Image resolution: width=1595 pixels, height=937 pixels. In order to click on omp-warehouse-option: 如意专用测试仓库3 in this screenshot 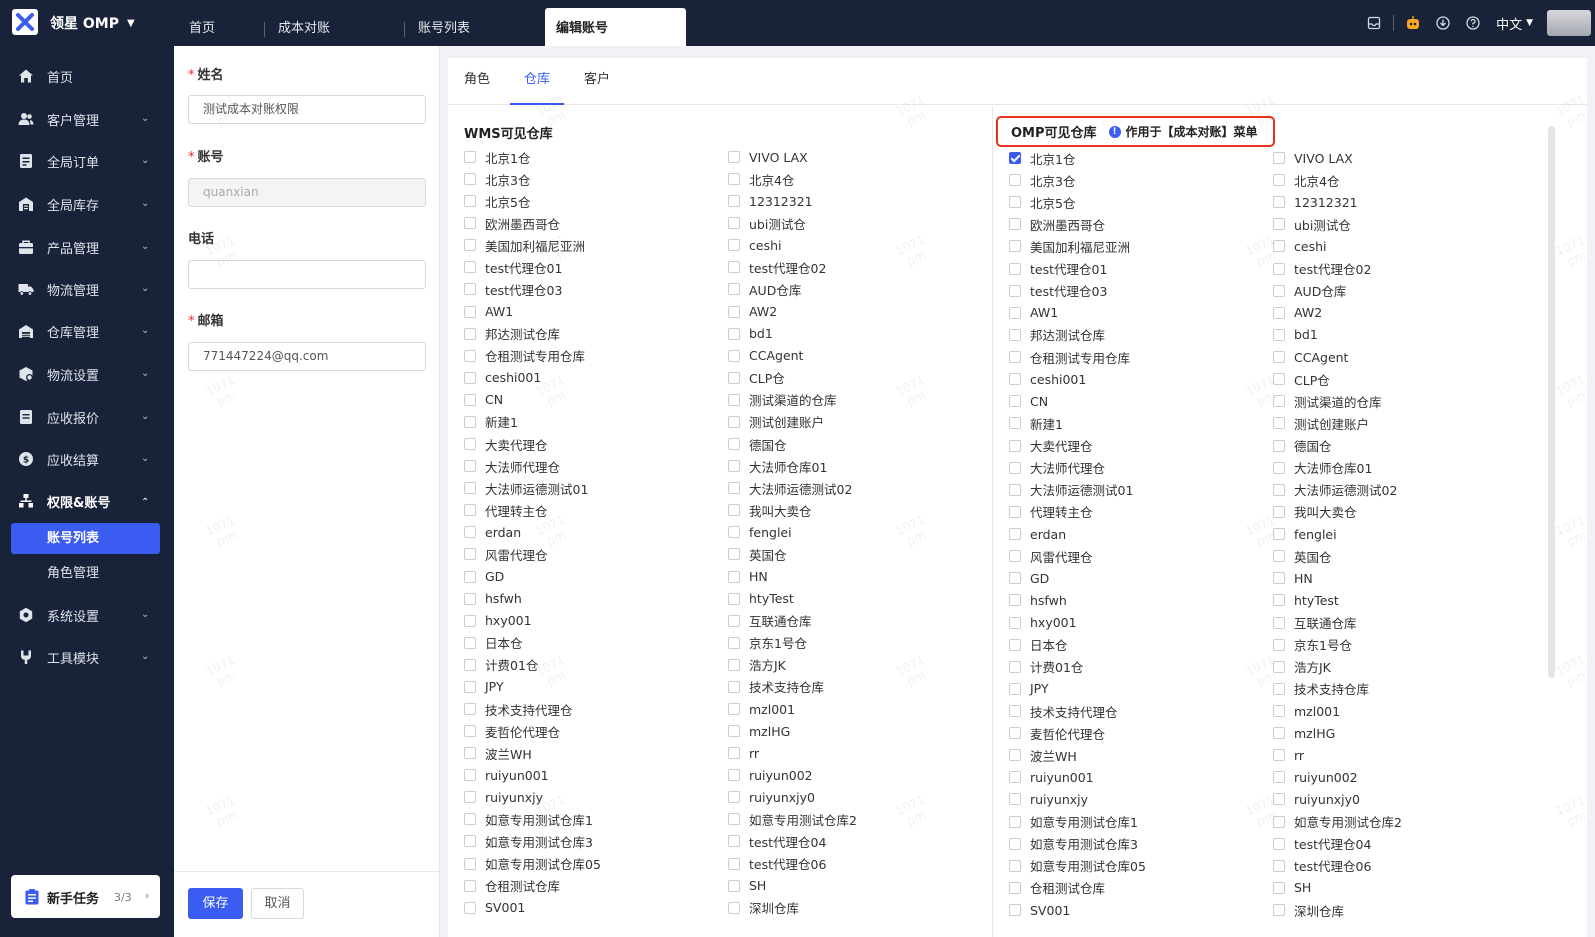, I will do `click(1073, 844)`.